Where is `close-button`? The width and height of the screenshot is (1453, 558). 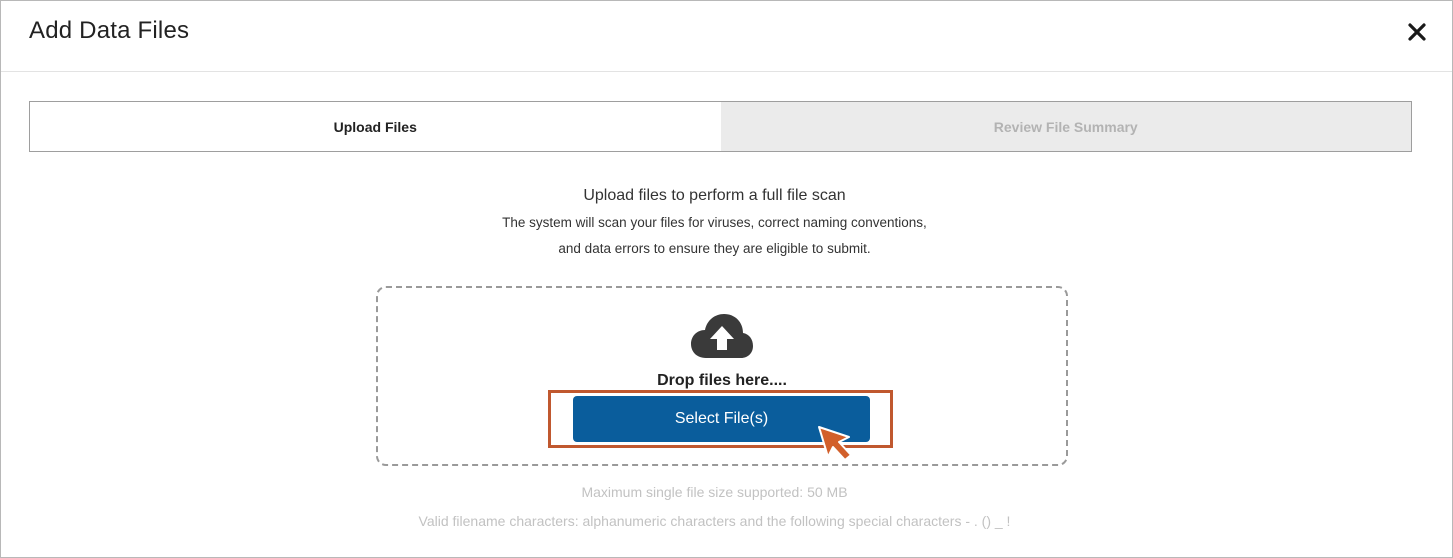 close-button is located at coordinates (1417, 32).